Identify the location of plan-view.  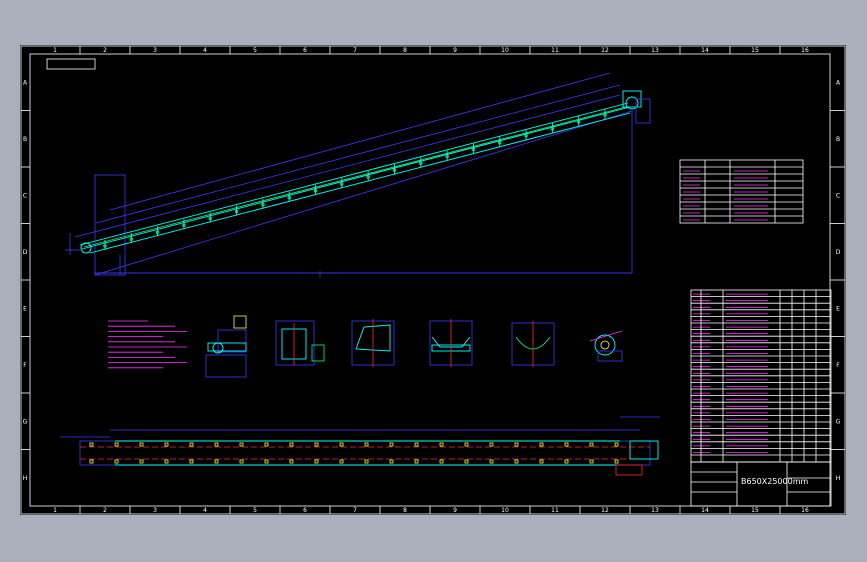
(360, 446).